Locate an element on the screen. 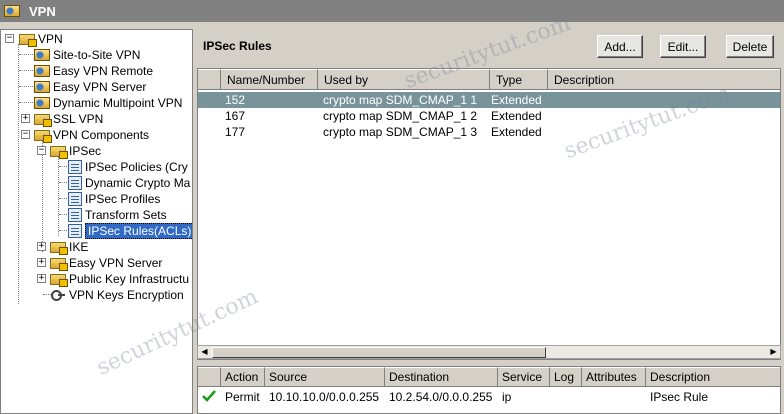  entry-action: Permit is located at coordinates (242, 397).